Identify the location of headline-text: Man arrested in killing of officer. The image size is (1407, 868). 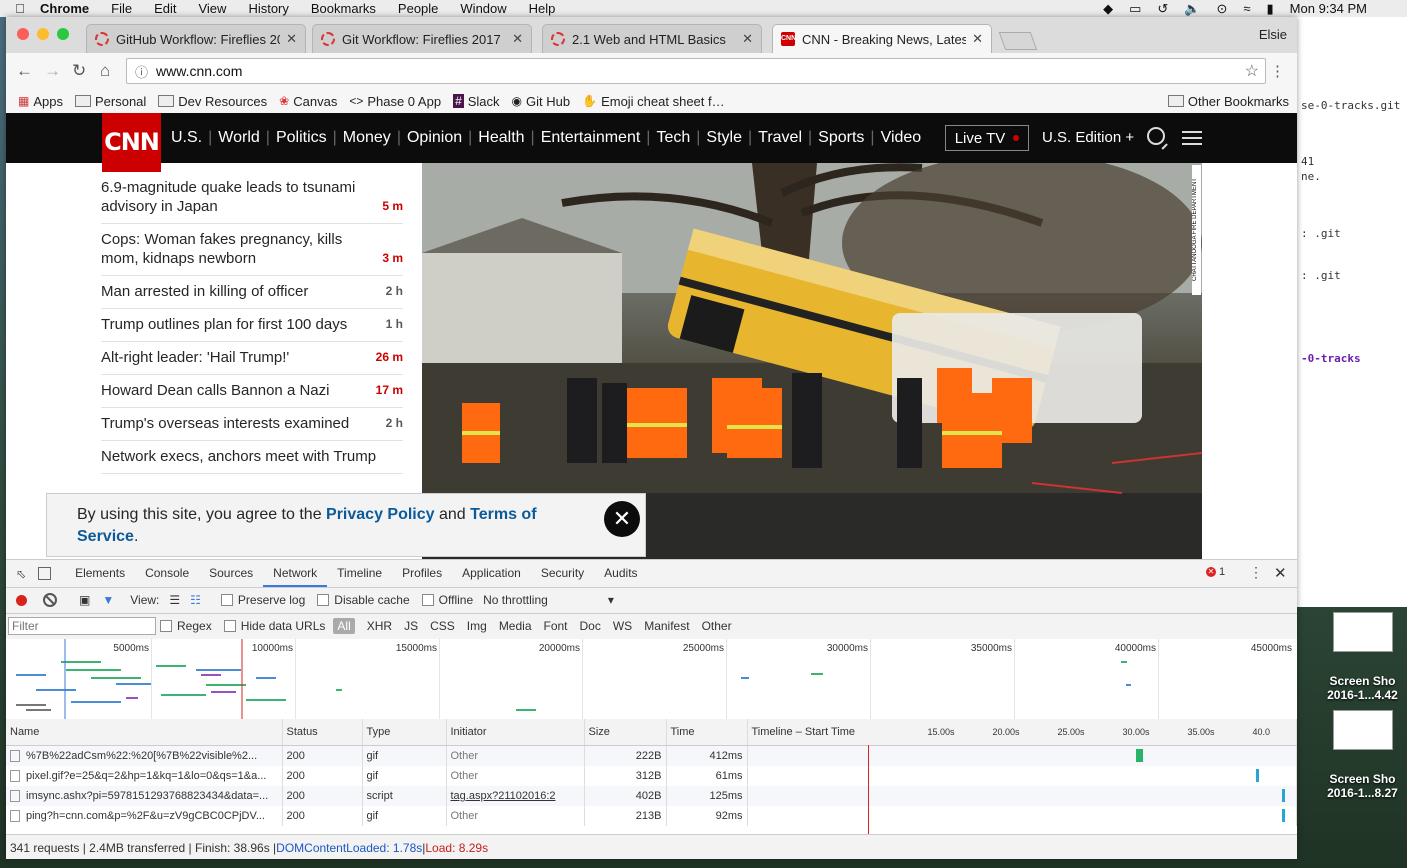
(204, 291).